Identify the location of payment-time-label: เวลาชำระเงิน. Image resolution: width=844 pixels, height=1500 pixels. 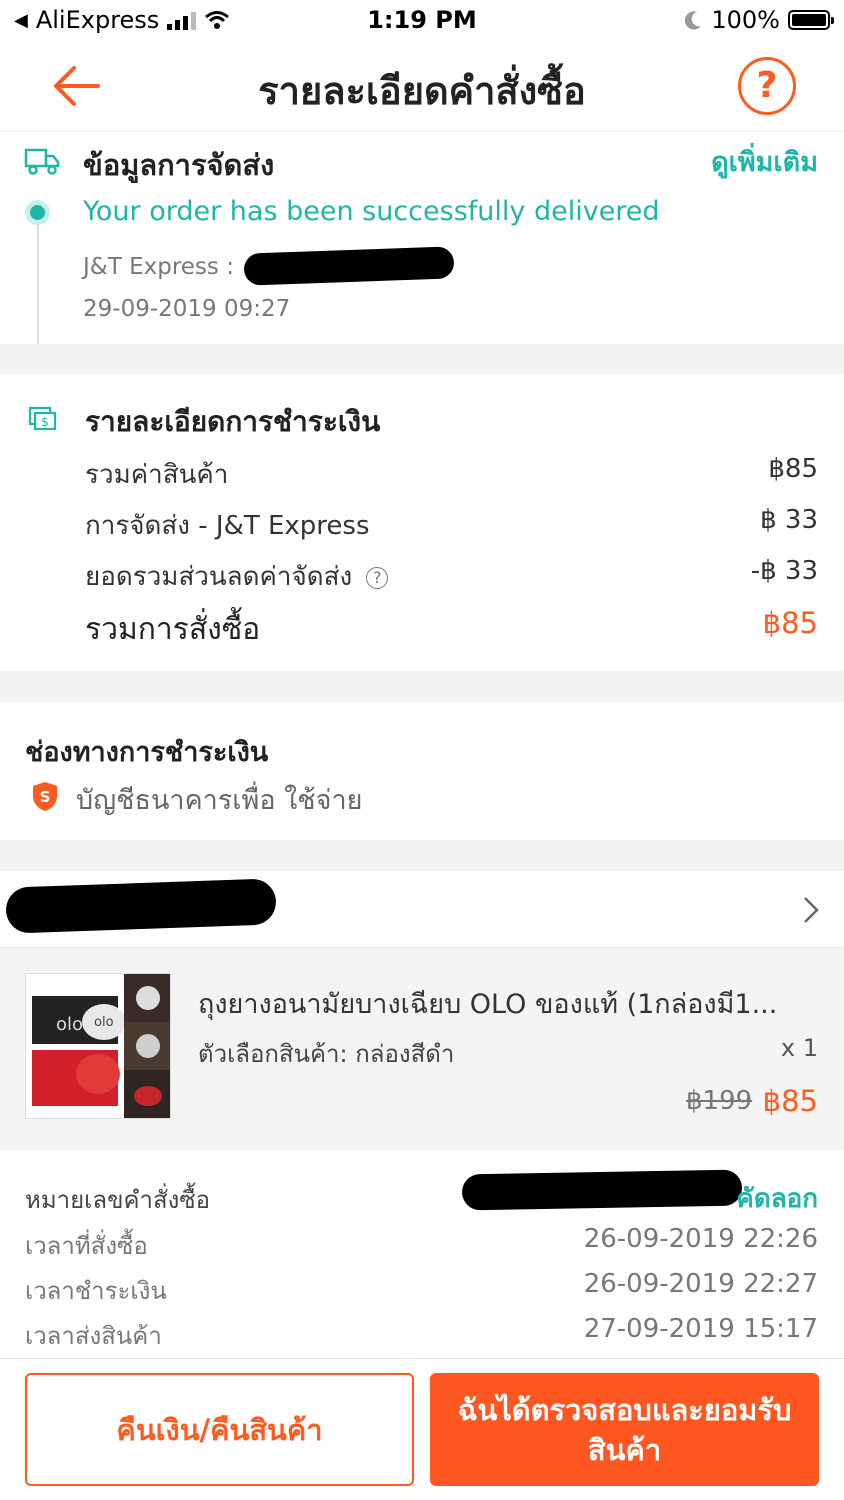
(96, 1291).